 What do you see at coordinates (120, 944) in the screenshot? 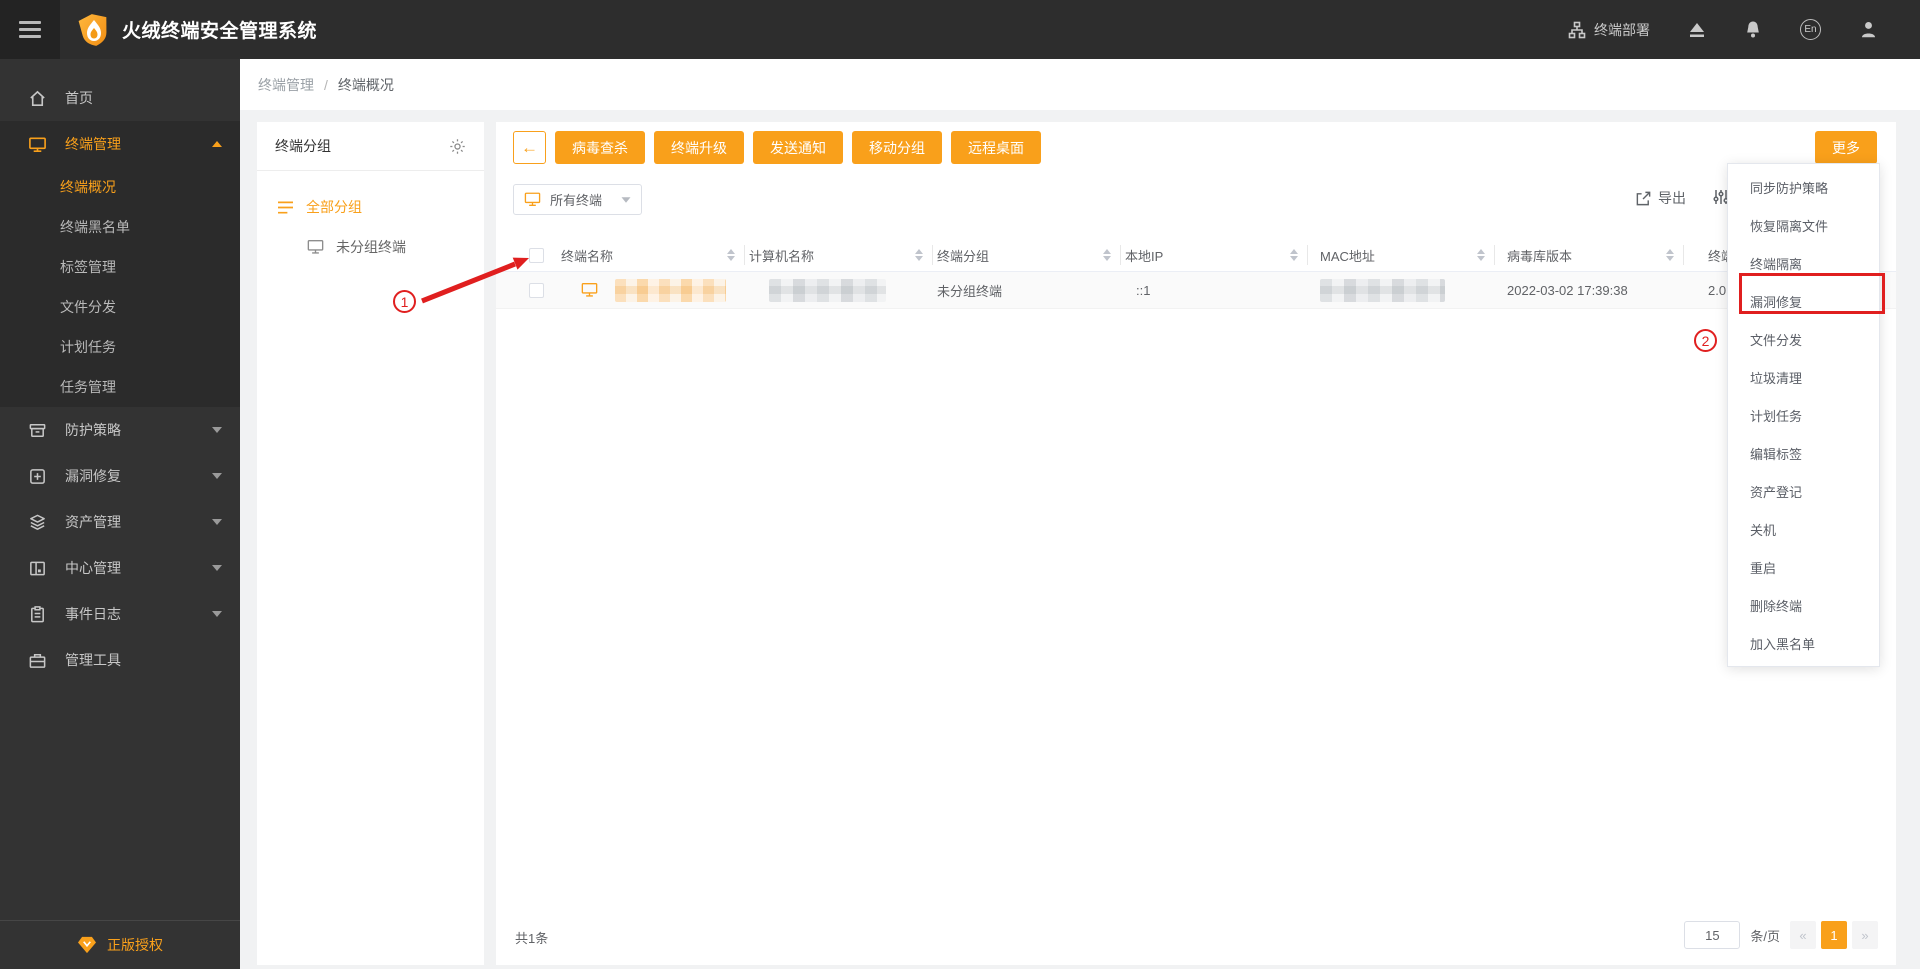
I see `license-badge: 正版授权` at bounding box center [120, 944].